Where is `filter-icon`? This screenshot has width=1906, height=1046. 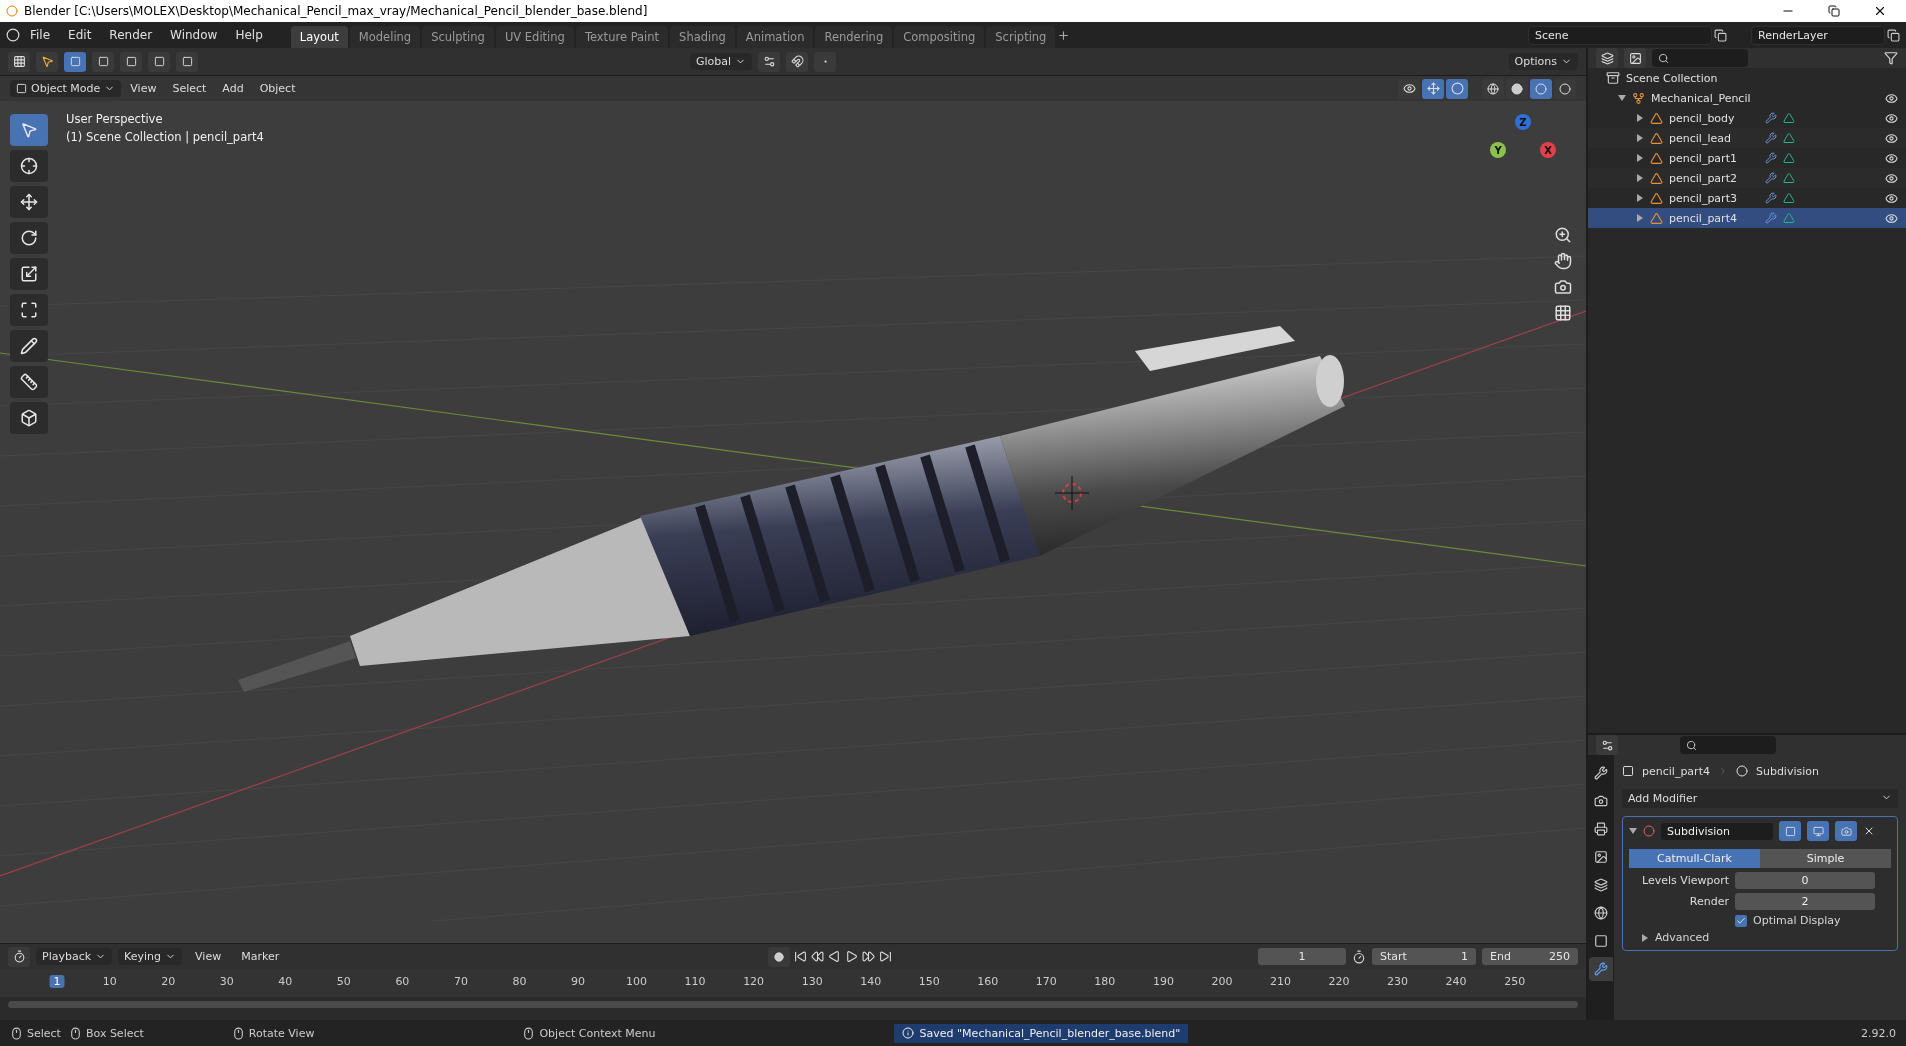 filter-icon is located at coordinates (1891, 58).